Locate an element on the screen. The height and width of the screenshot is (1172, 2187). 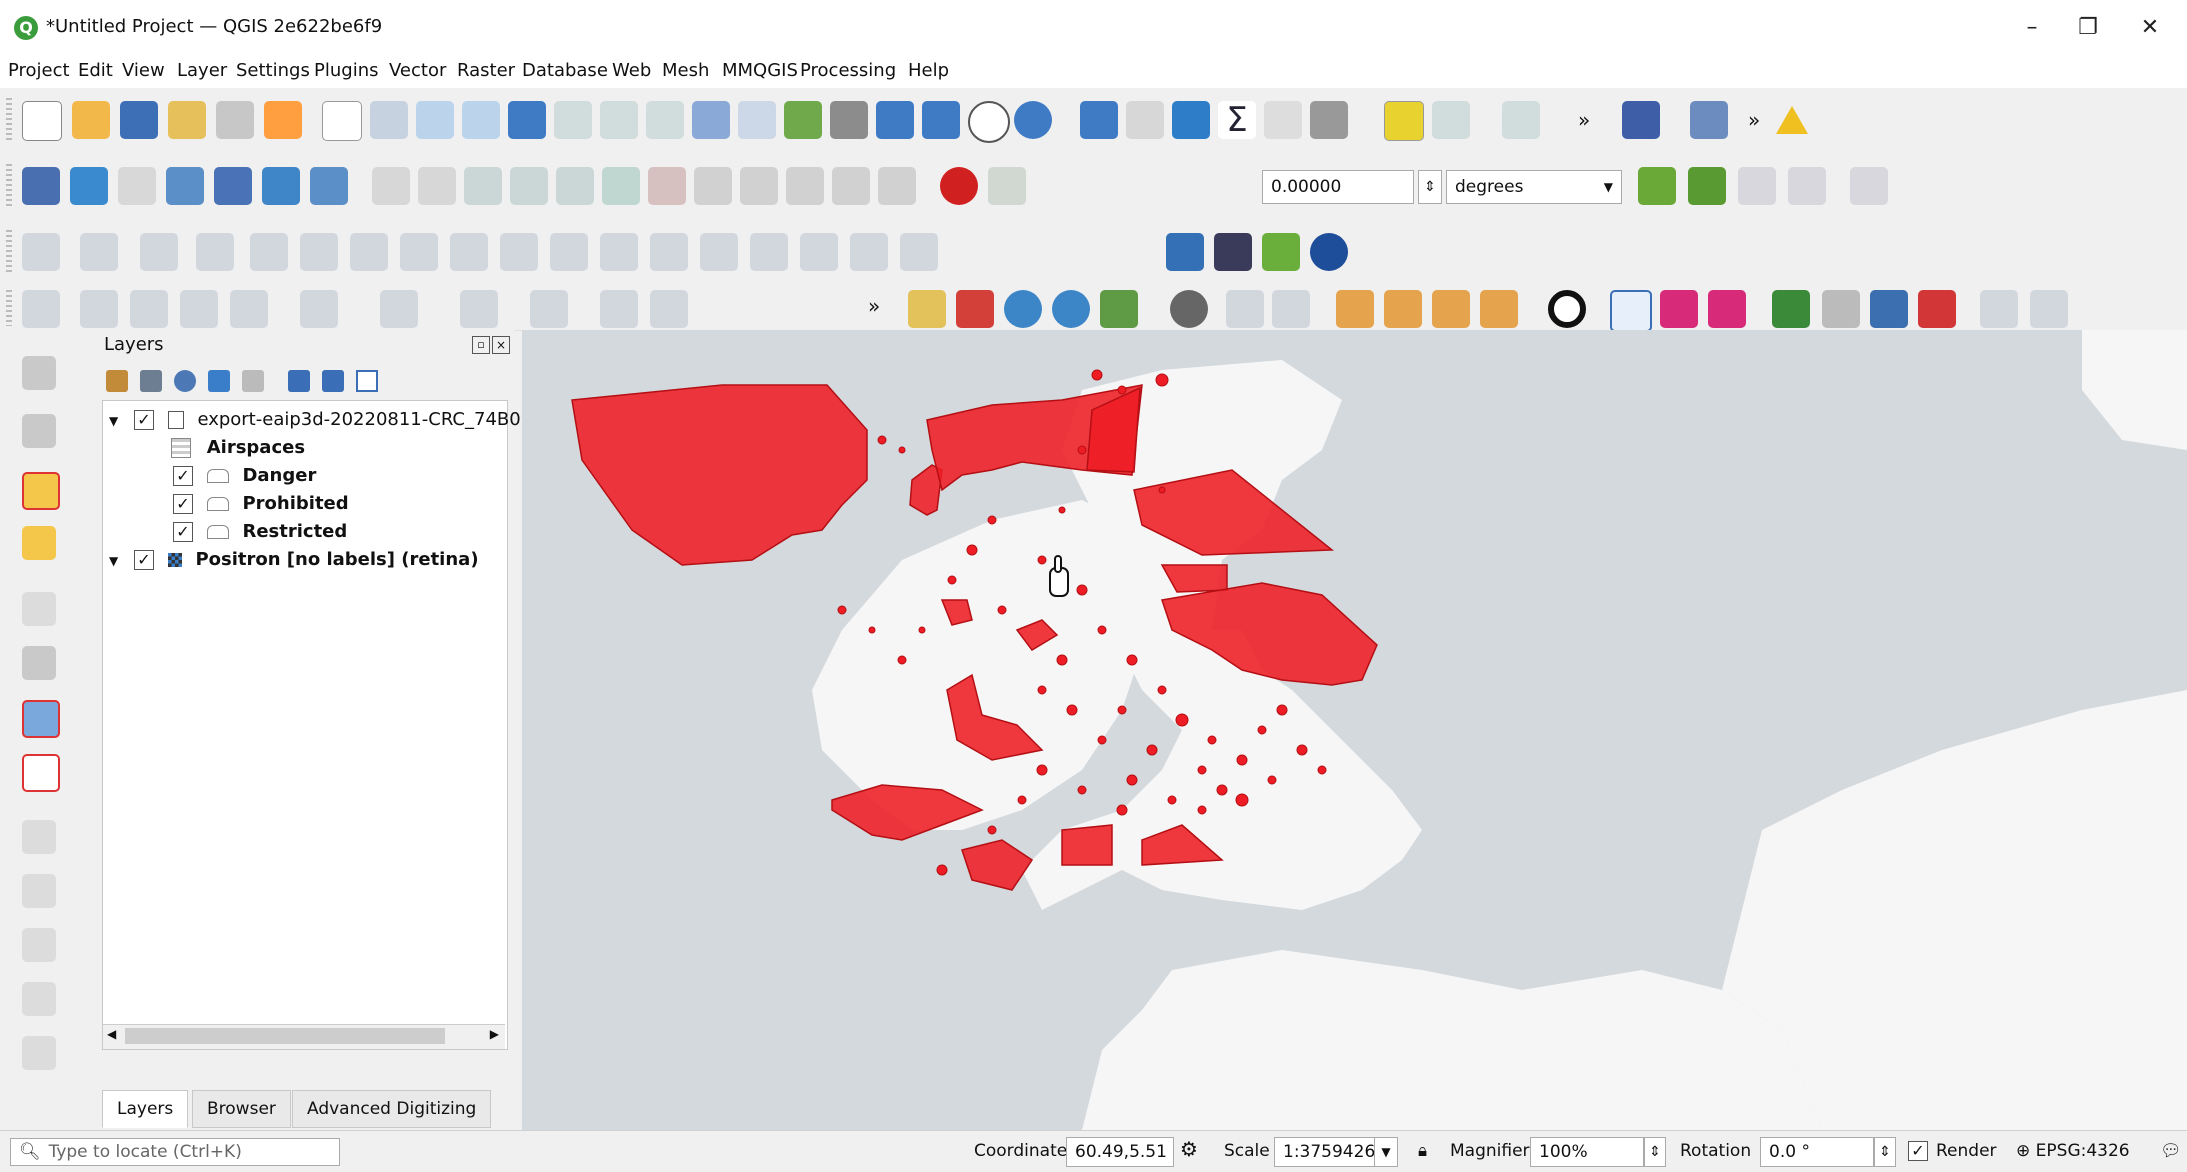
tool-settings-icon is located at coordinates (1291, 309).